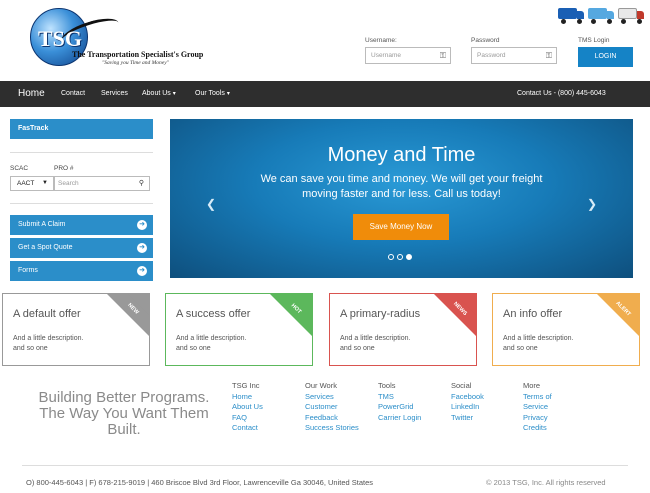 This screenshot has height=493, width=650. What do you see at coordinates (247, 418) in the screenshot?
I see `footer-link-faq: FAQ` at bounding box center [247, 418].